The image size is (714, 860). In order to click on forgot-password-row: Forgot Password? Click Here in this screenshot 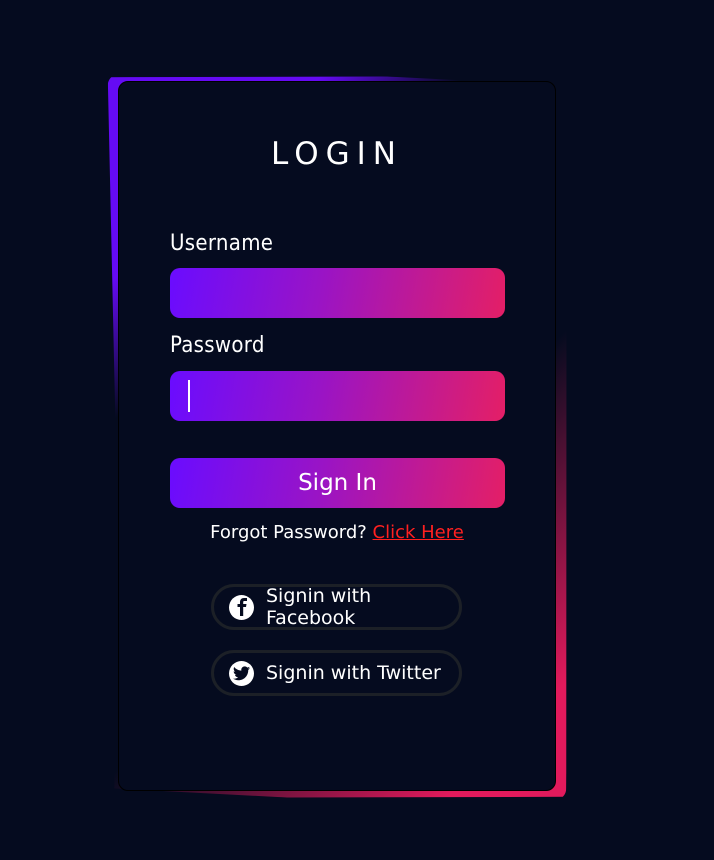, I will do `click(337, 532)`.